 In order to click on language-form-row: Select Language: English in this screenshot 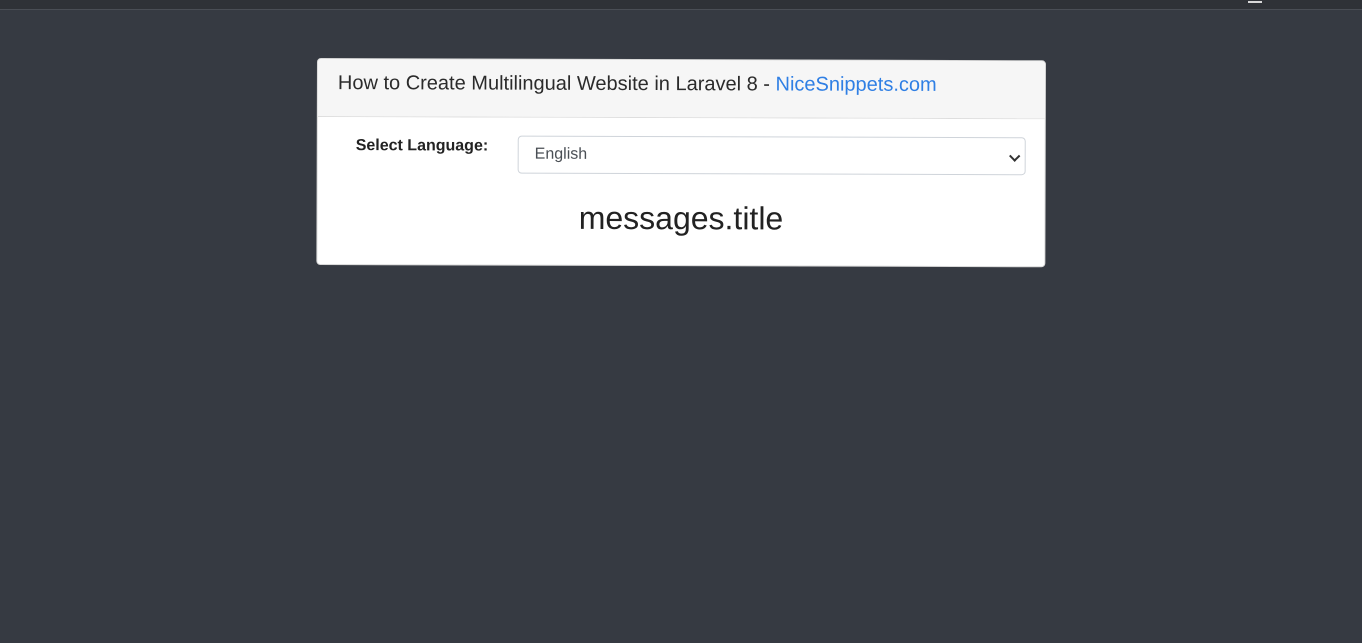, I will do `click(681, 155)`.